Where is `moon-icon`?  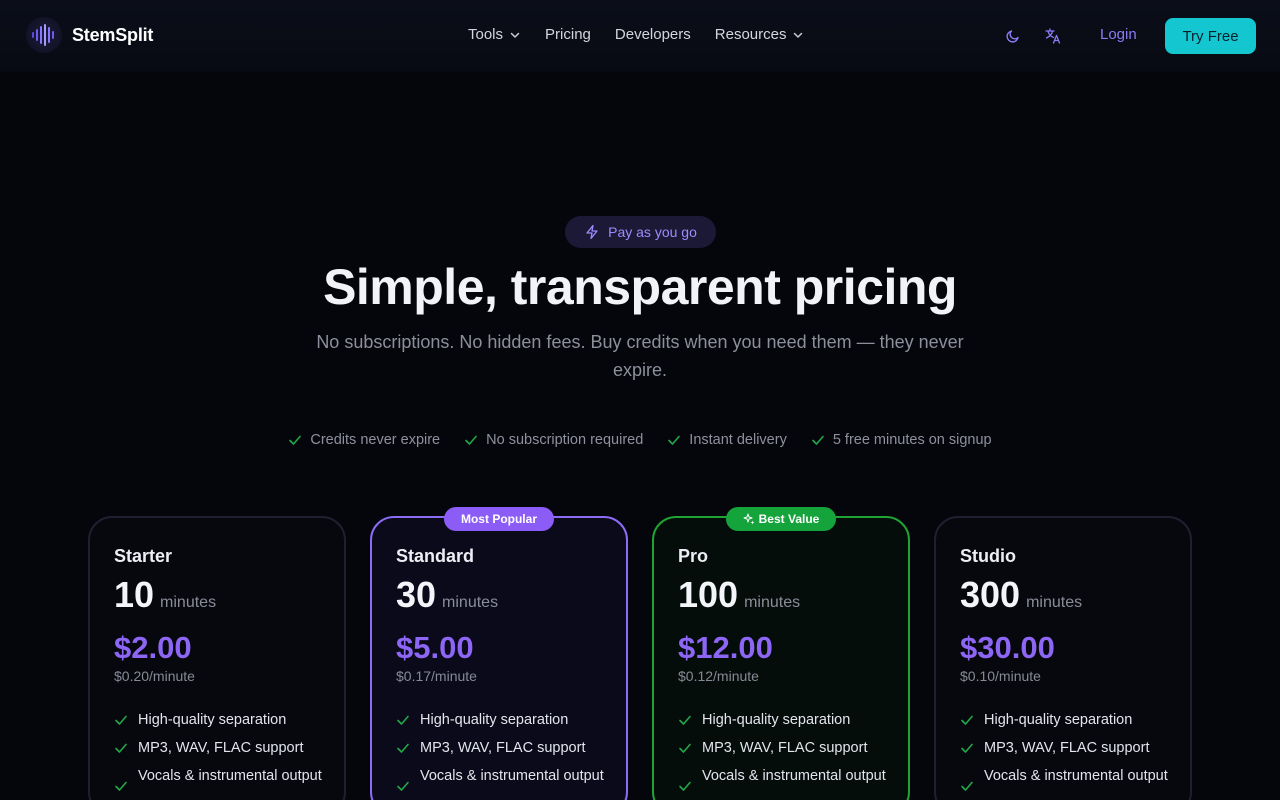 moon-icon is located at coordinates (1012, 36).